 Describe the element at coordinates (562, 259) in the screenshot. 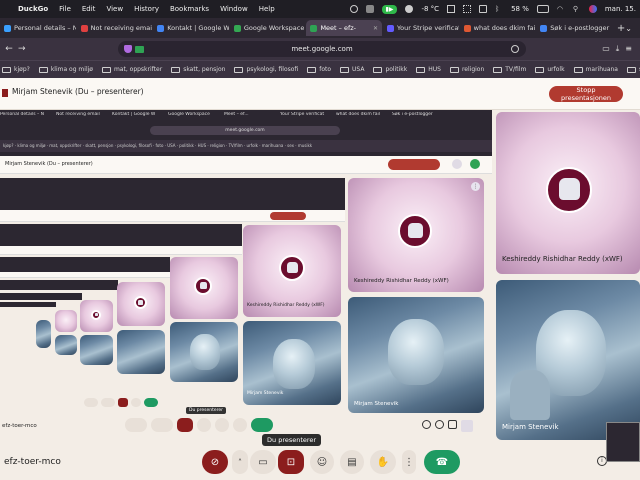

I see `participant-name: Keshireddy Rishidhar Reddy (xWF)` at that location.